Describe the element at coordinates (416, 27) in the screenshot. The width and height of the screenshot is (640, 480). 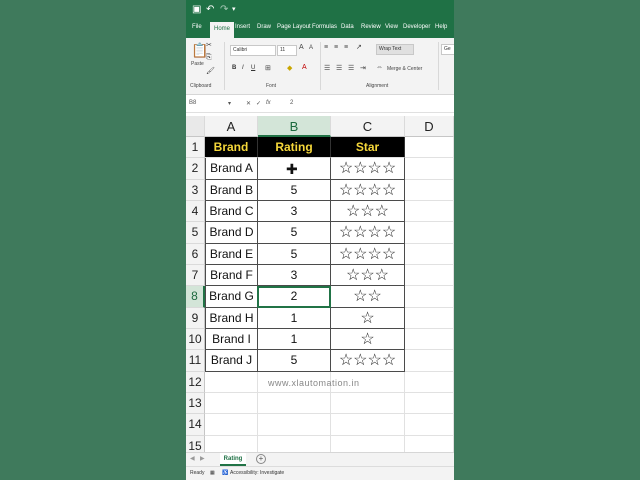
I see `tab-developer: Developer` at that location.